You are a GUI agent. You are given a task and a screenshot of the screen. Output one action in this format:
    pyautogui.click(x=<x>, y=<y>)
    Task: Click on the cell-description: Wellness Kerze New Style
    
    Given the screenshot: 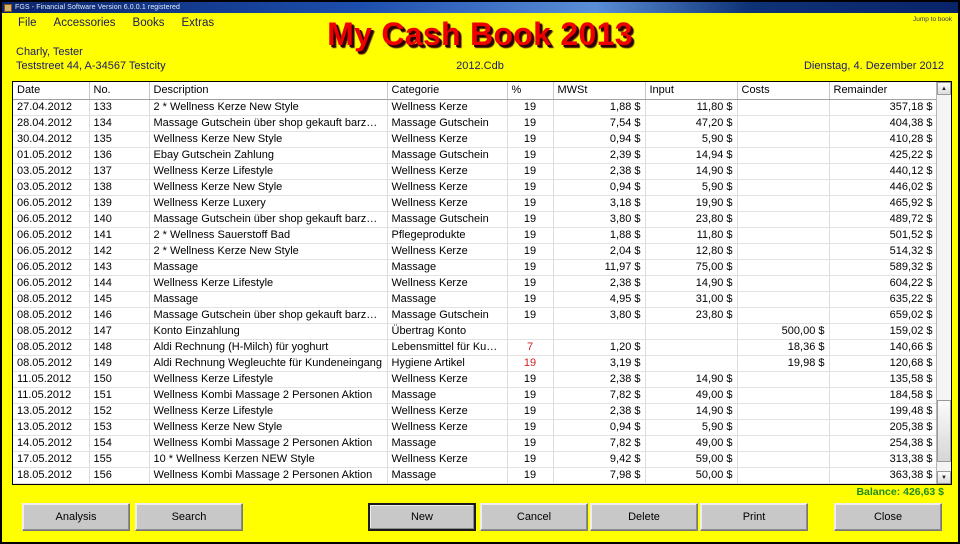 What is the action you would take?
    pyautogui.click(x=268, y=139)
    